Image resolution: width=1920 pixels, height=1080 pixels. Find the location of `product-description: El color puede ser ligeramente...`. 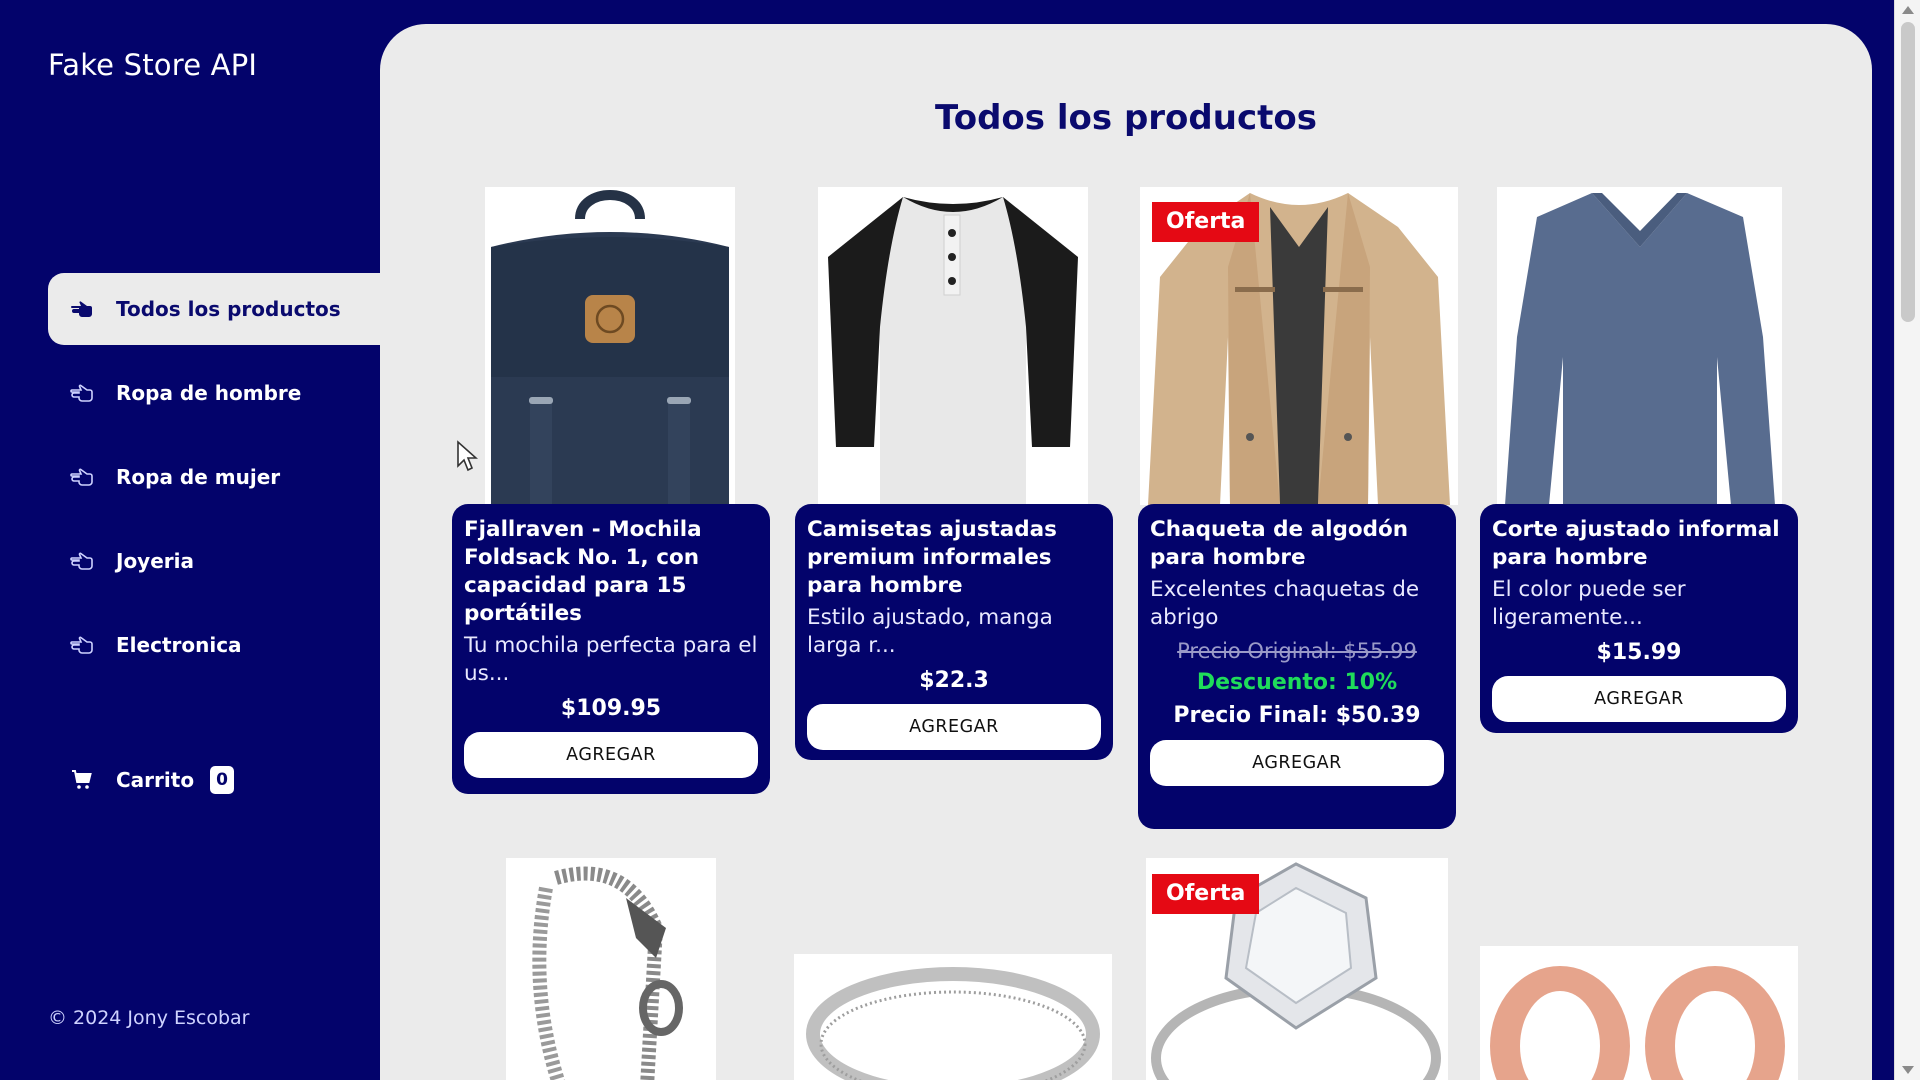

product-description: El color puede ser ligeramente... is located at coordinates (1589, 603).